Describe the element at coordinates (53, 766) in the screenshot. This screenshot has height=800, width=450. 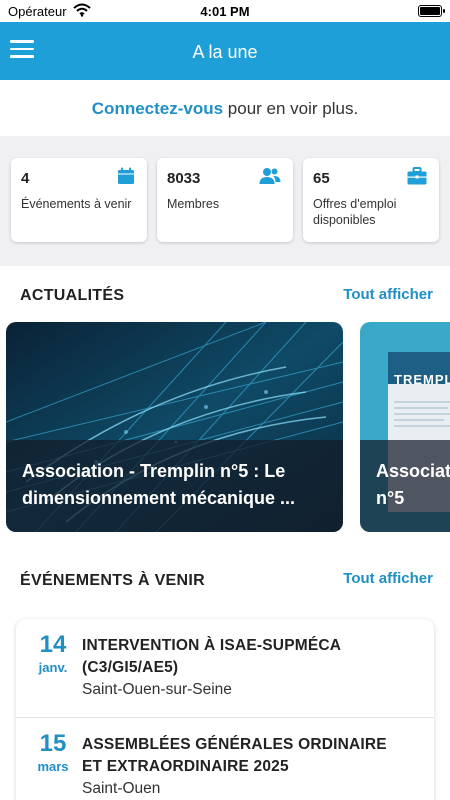
I see `event-month: mars` at that location.